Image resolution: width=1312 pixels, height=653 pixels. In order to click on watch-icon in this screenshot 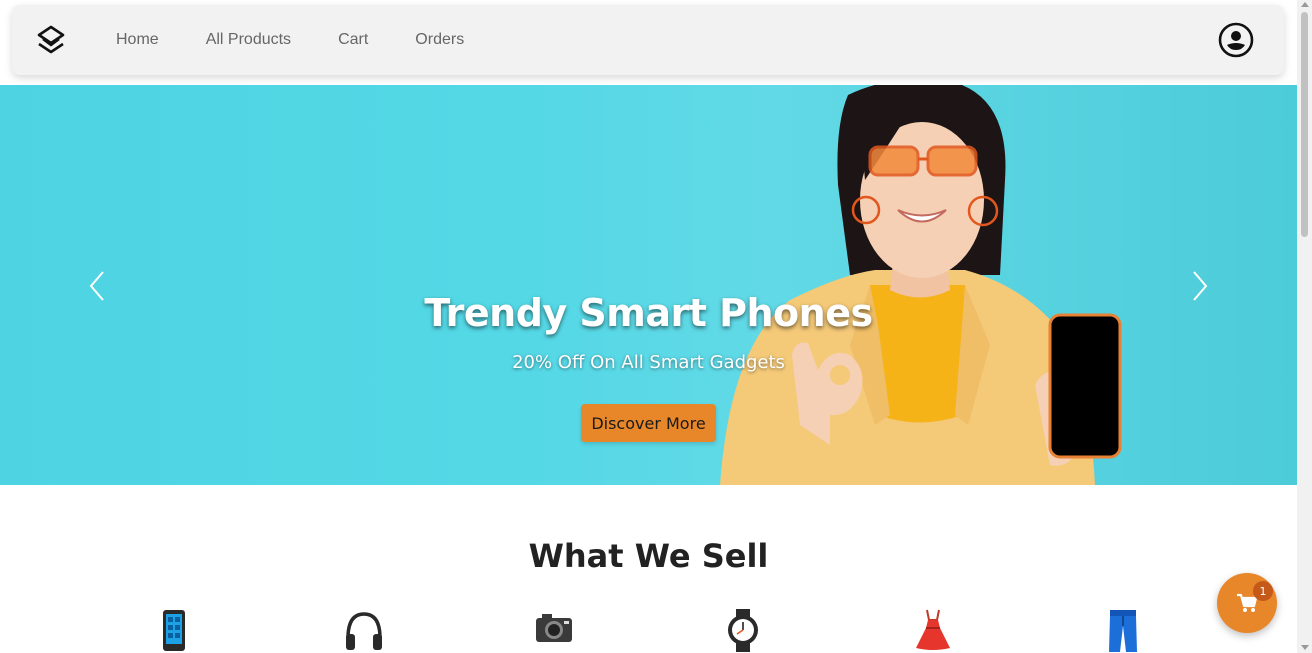, I will do `click(743, 630)`.